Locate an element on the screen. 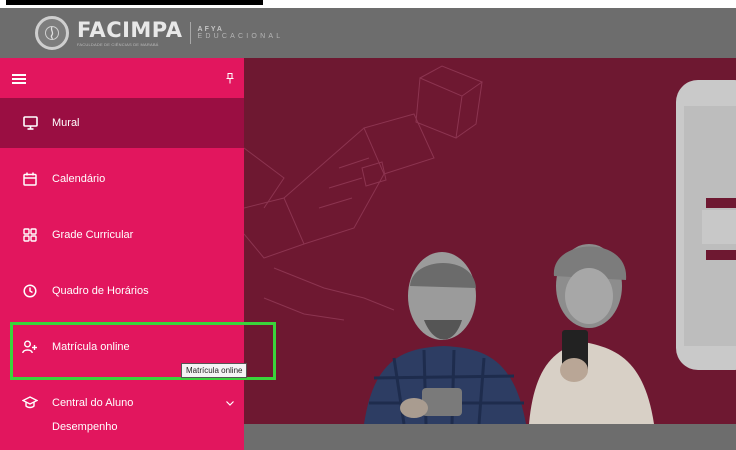 This screenshot has height=450, width=736. logo-divider is located at coordinates (190, 33).